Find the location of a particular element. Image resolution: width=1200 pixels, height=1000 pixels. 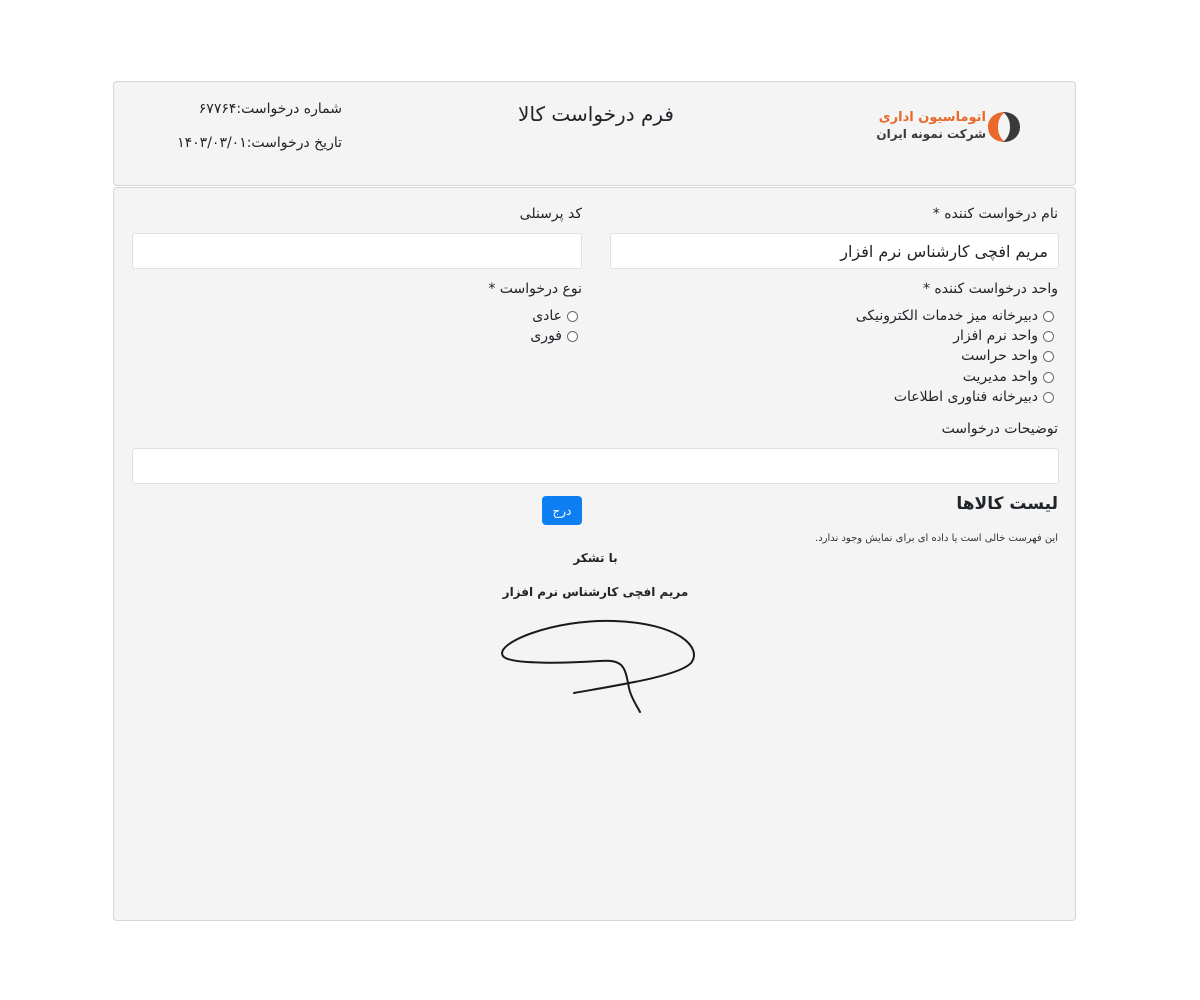

request-type-label: نوع درخواست * is located at coordinates (535, 289).